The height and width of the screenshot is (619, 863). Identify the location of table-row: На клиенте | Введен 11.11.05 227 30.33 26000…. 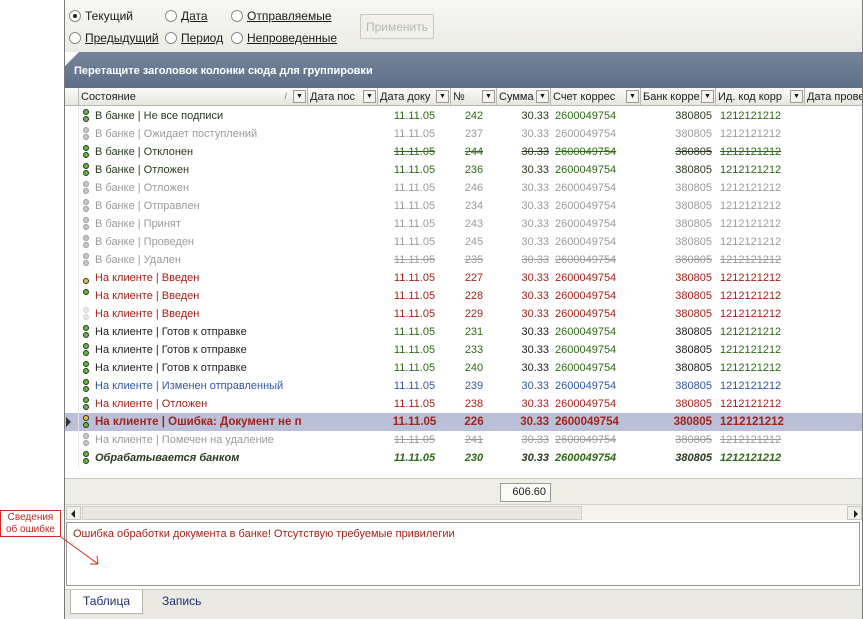
(463, 278).